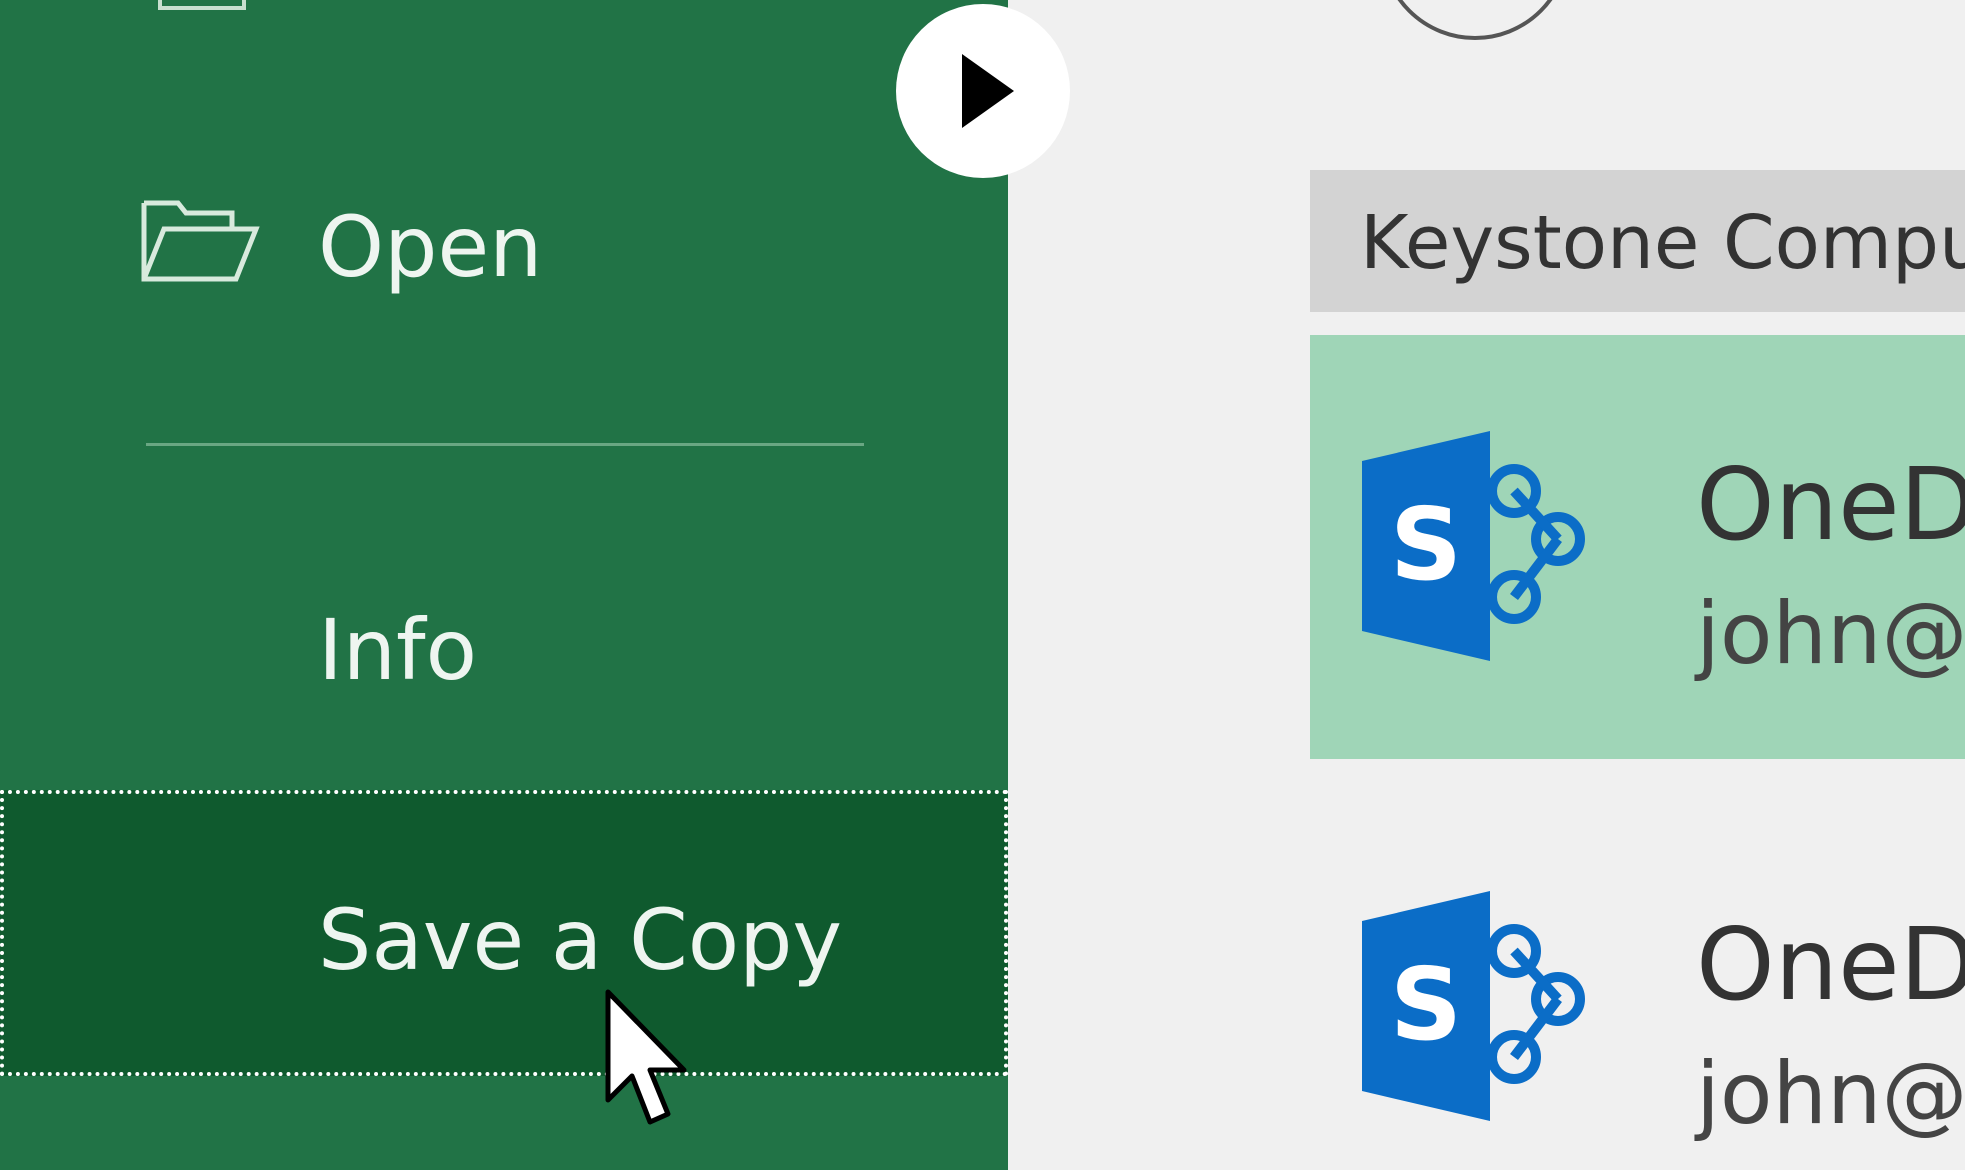 This screenshot has height=1170, width=1965. I want to click on section-header-label: Keystone Compu, so click(1662, 243).